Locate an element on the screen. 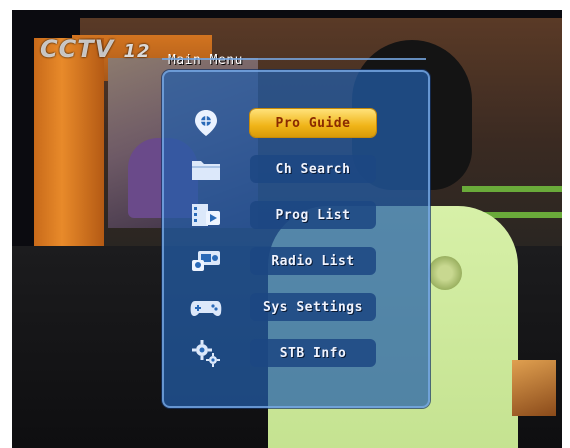  film-list-icon is located at coordinates (206, 215).